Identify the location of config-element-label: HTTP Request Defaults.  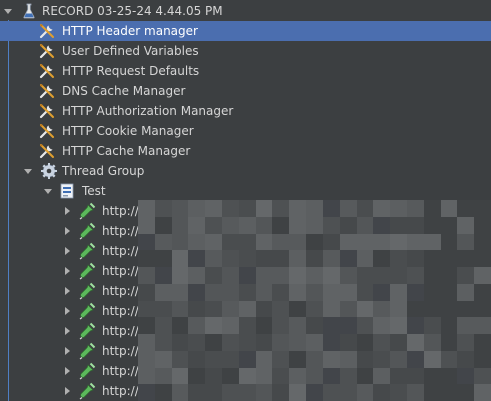
(131, 71).